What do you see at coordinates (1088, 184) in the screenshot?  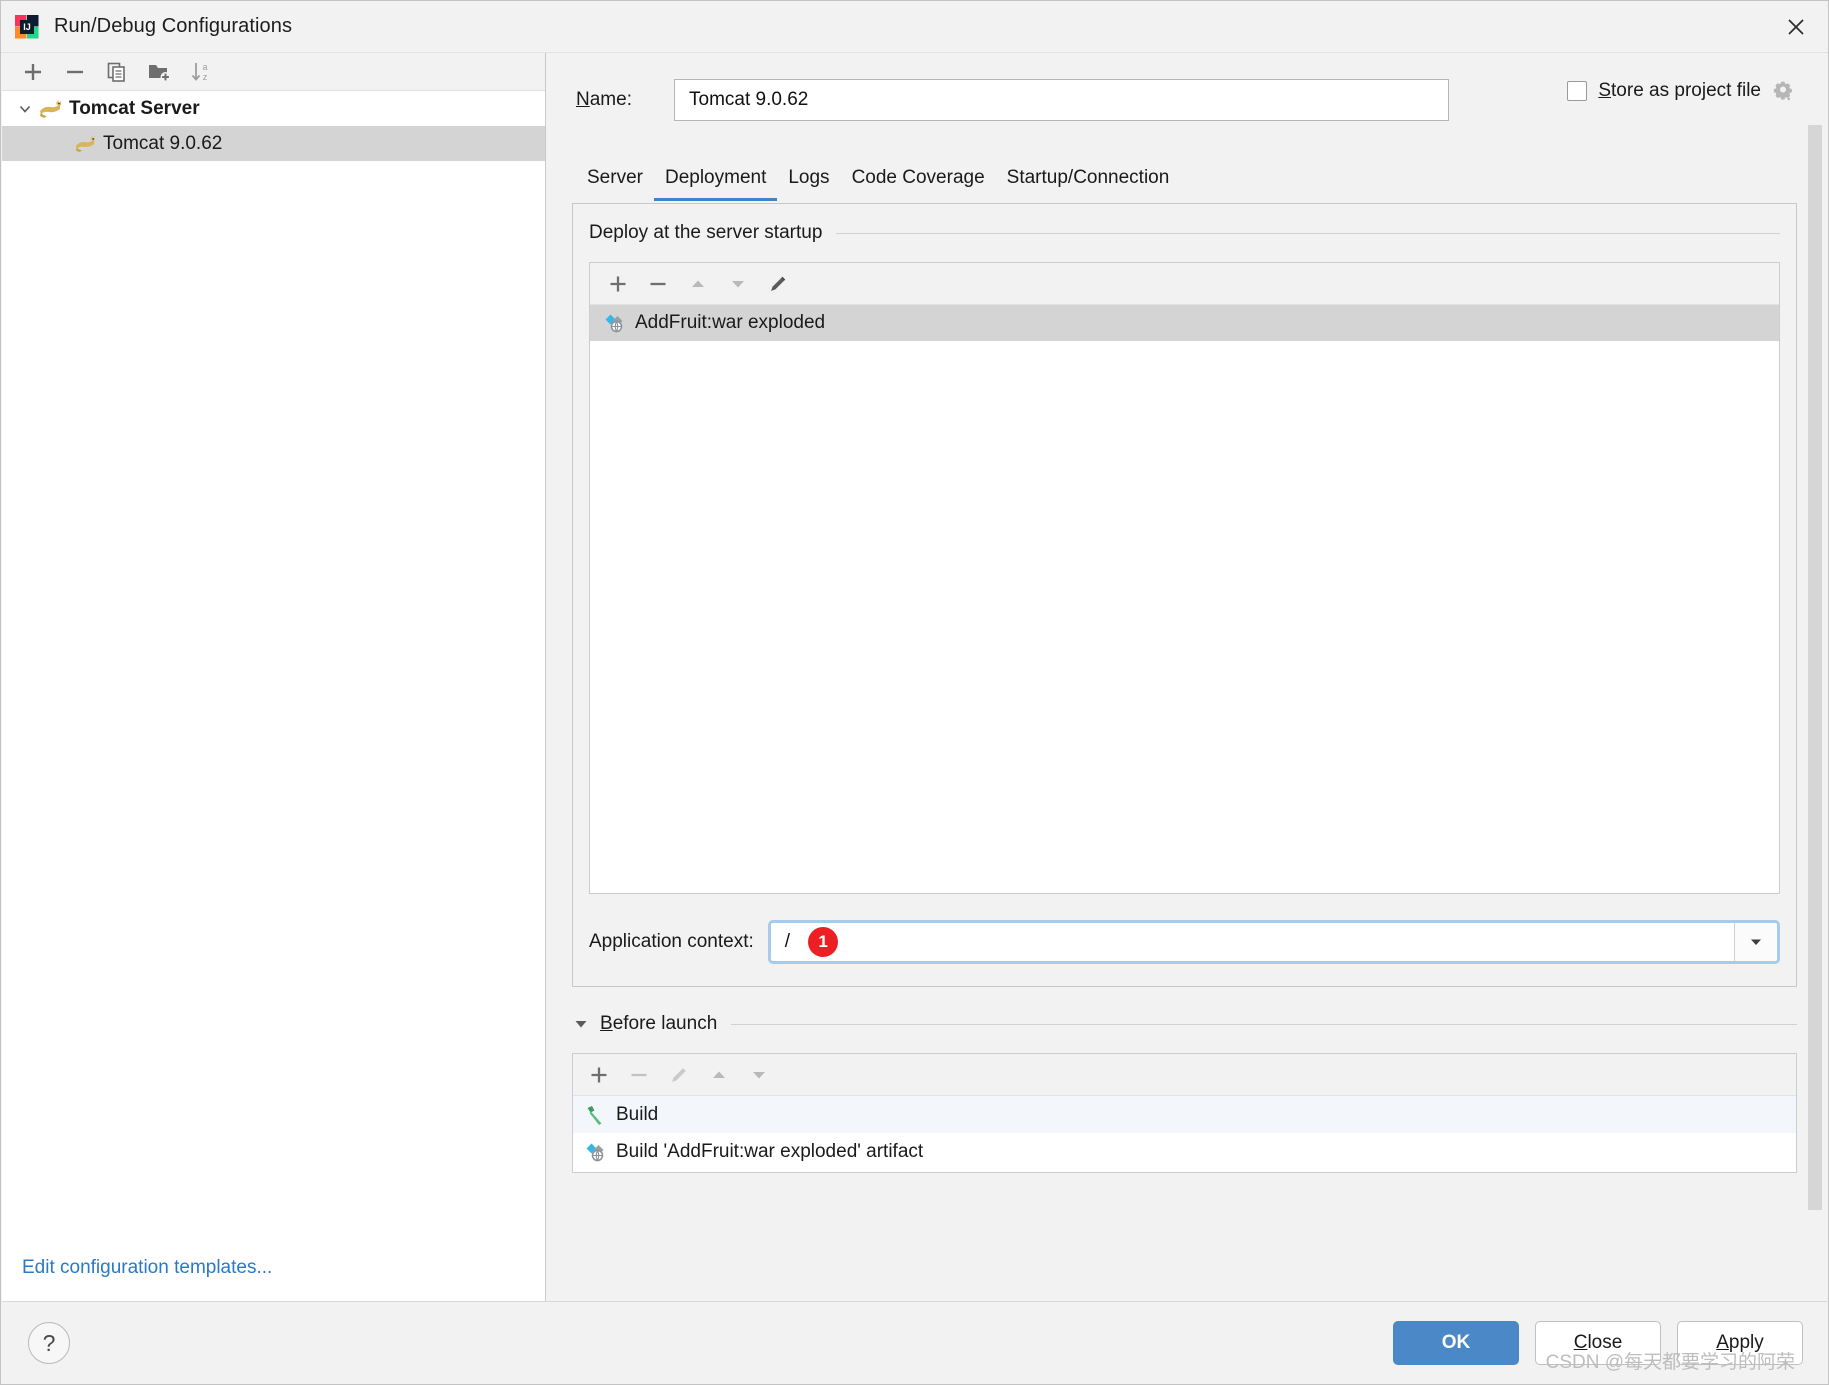 I see `tab-startup-connection: Startup/Connection` at bounding box center [1088, 184].